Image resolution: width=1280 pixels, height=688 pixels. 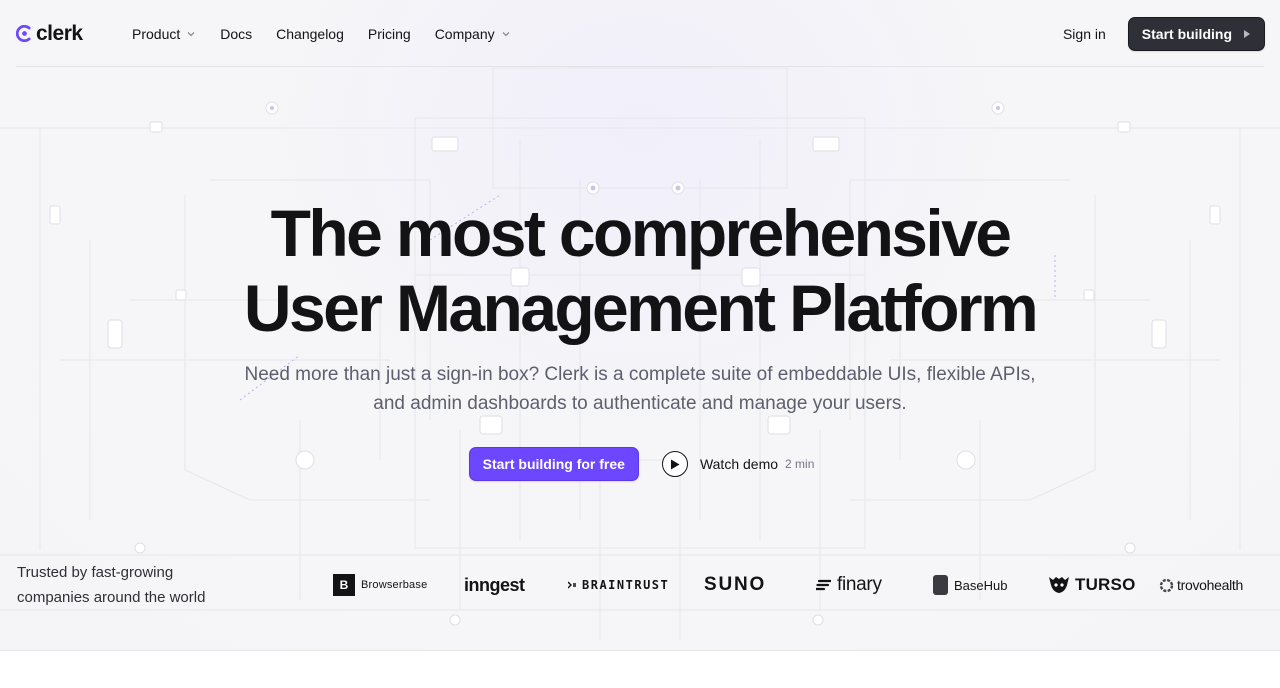 I want to click on nav-company-label: Company, so click(x=464, y=33).